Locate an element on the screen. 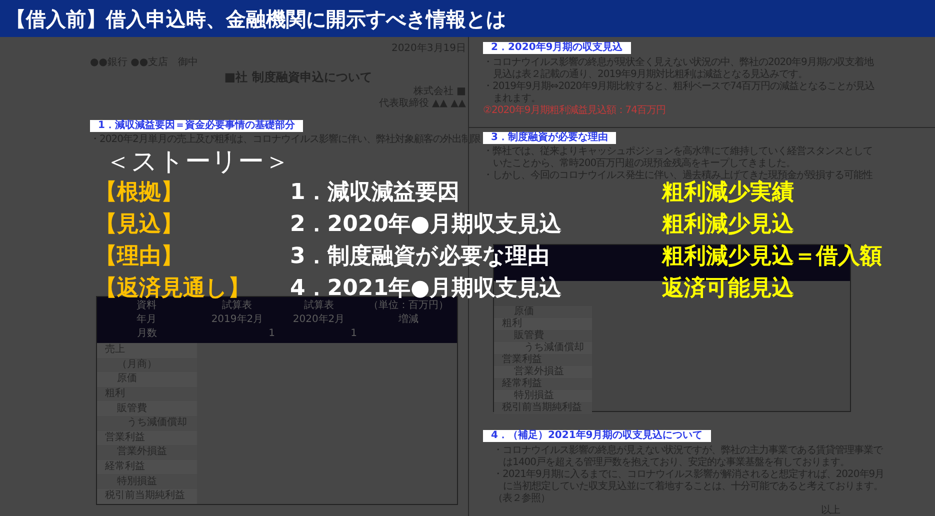  story-label: 【返済見通し】 is located at coordinates (172, 288).